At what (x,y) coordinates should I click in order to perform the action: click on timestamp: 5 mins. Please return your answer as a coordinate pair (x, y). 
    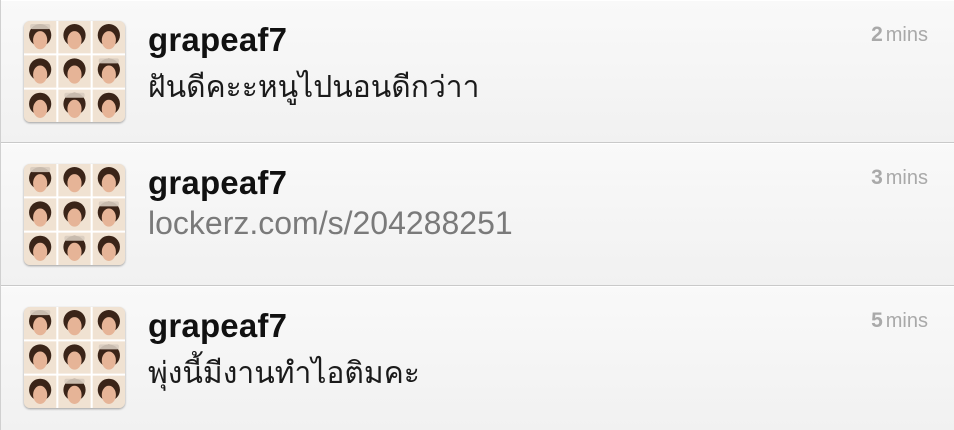
    Looking at the image, I should click on (899, 321).